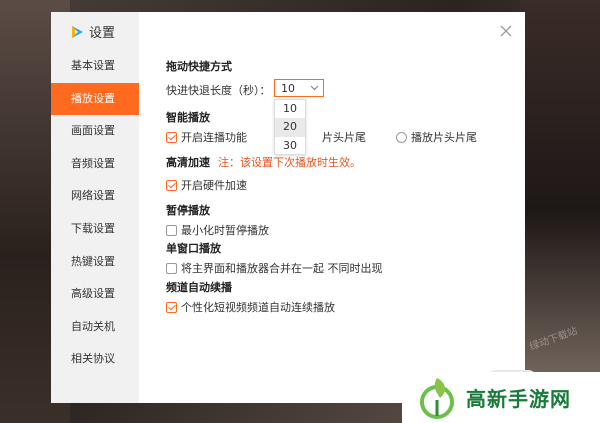  What do you see at coordinates (344, 137) in the screenshot?
I see `skip-intro-option: 片头片尾` at bounding box center [344, 137].